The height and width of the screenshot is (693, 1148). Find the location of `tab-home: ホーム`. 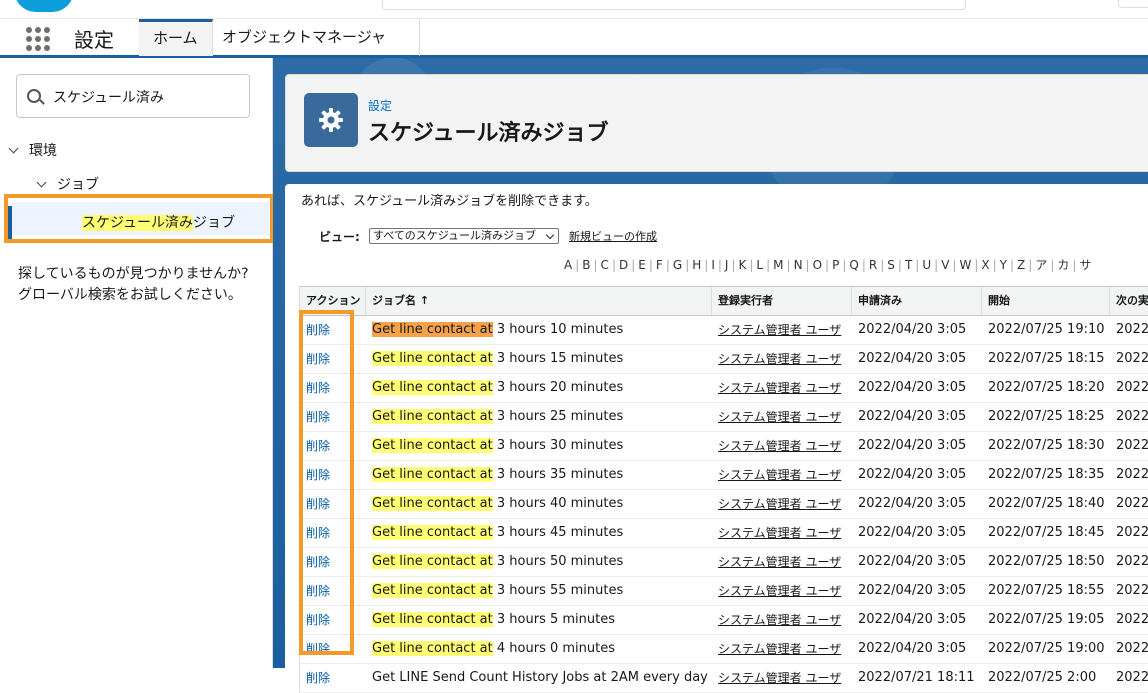

tab-home: ホーム is located at coordinates (176, 37).